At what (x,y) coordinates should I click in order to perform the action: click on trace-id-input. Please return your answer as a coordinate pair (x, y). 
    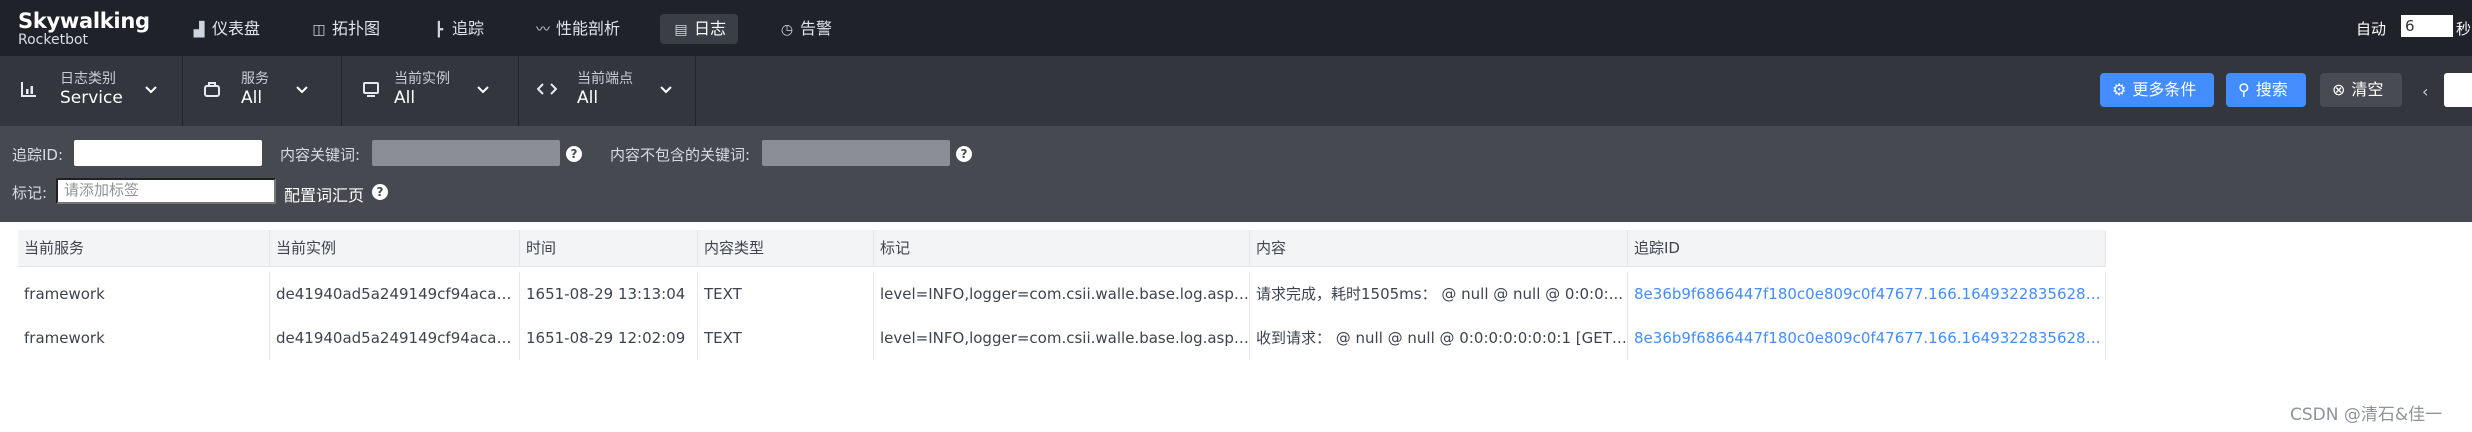
    Looking at the image, I should click on (168, 153).